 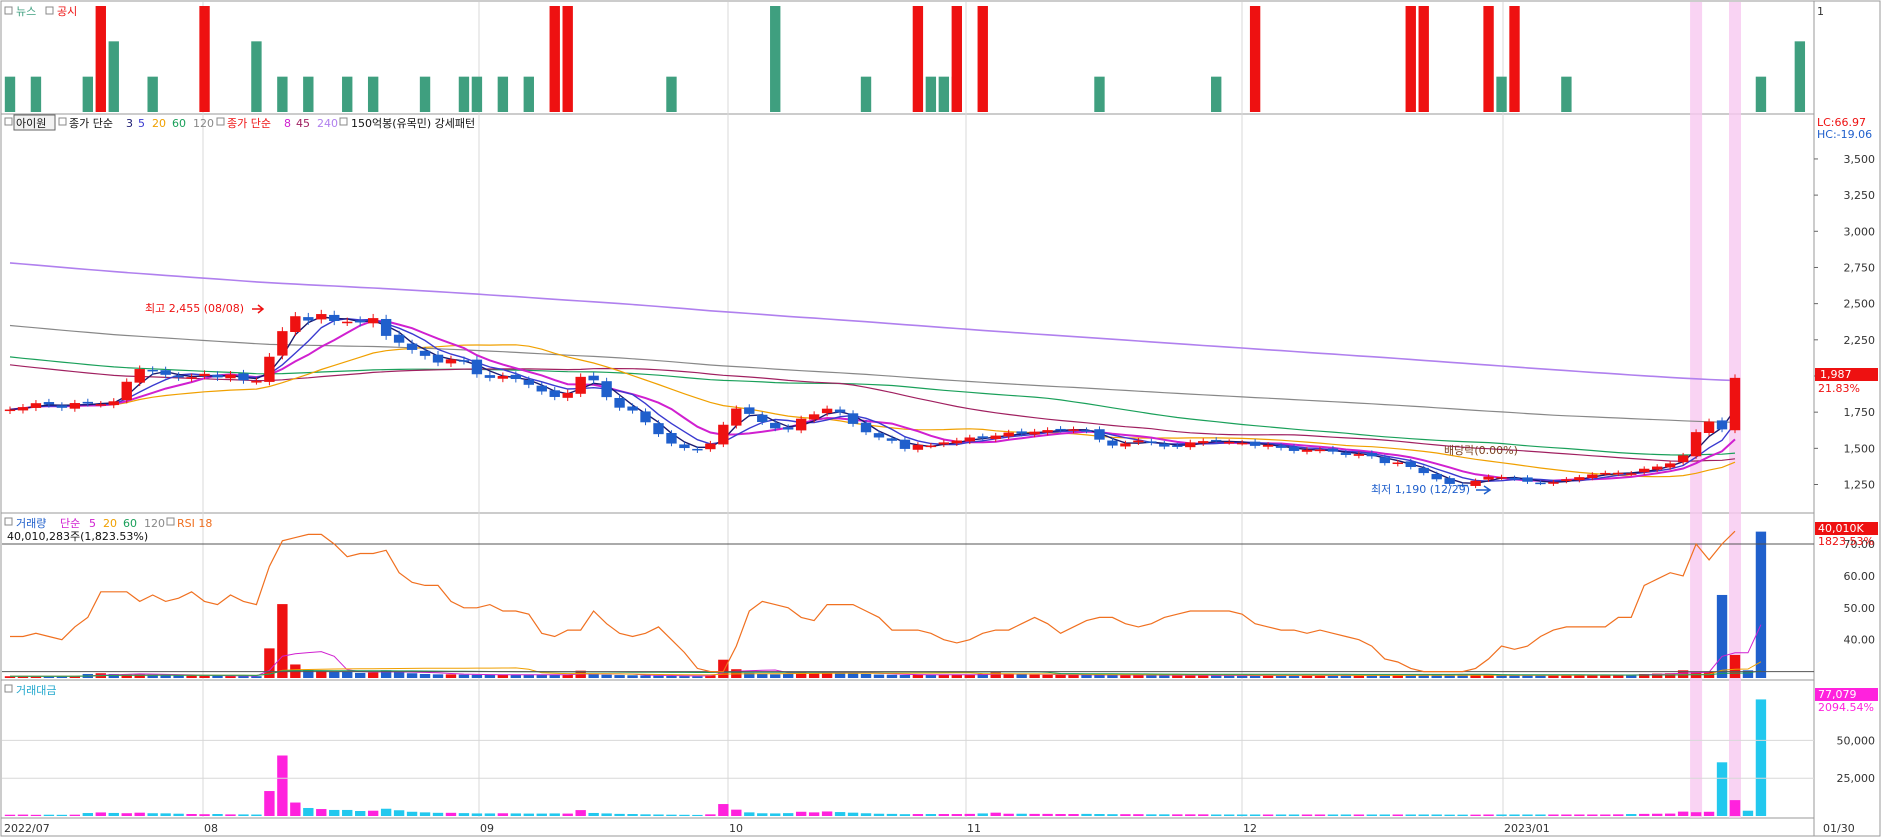 What do you see at coordinates (413, 123) in the screenshot?
I see `pattern-label: 150억봉(유목민) 강세패턴` at bounding box center [413, 123].